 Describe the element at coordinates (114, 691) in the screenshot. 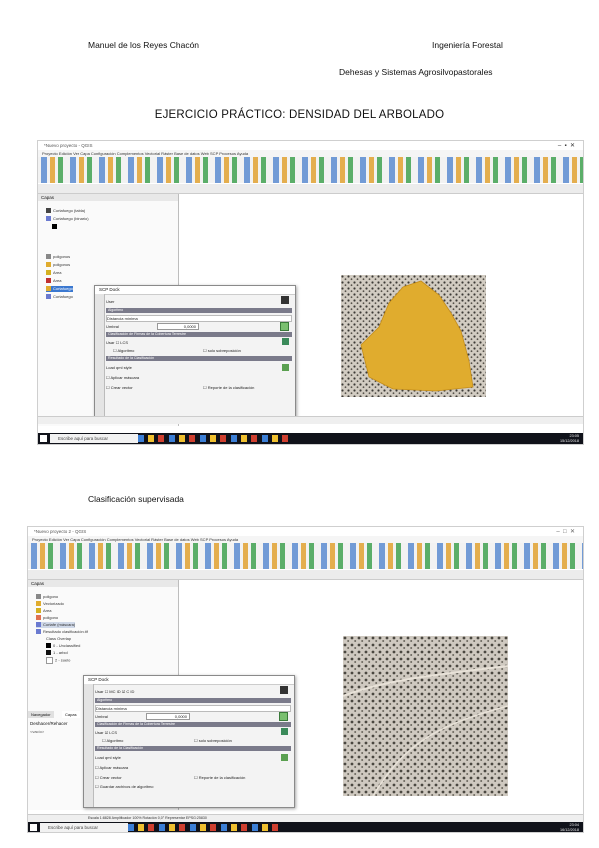

I see `use-id-row: Usar ☐ MC ID ☑ C ID` at that location.